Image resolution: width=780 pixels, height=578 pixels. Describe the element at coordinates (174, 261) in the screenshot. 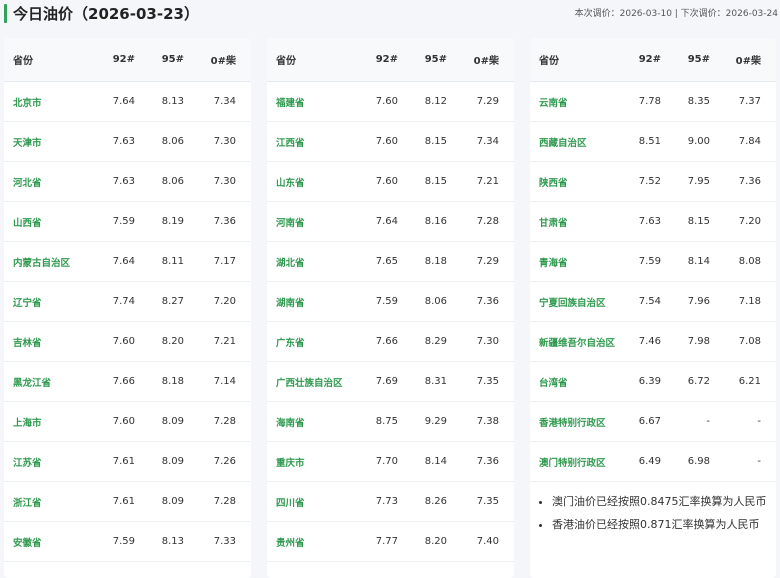

I see `price-95-cell: 8.11` at that location.